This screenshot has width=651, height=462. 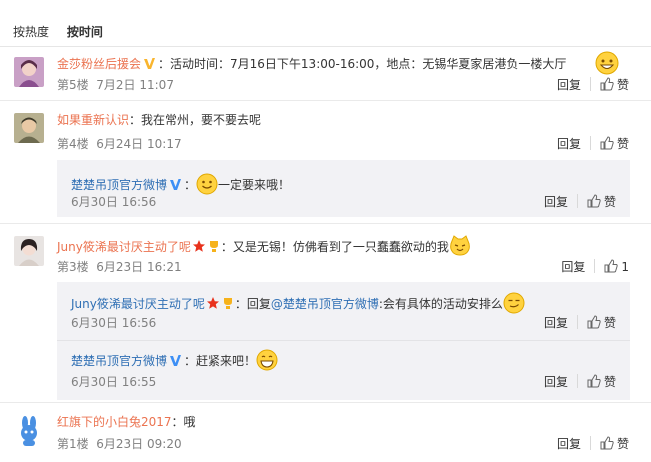 What do you see at coordinates (114, 422) in the screenshot?
I see `comment-username: 红旗下的小白兔2017` at bounding box center [114, 422].